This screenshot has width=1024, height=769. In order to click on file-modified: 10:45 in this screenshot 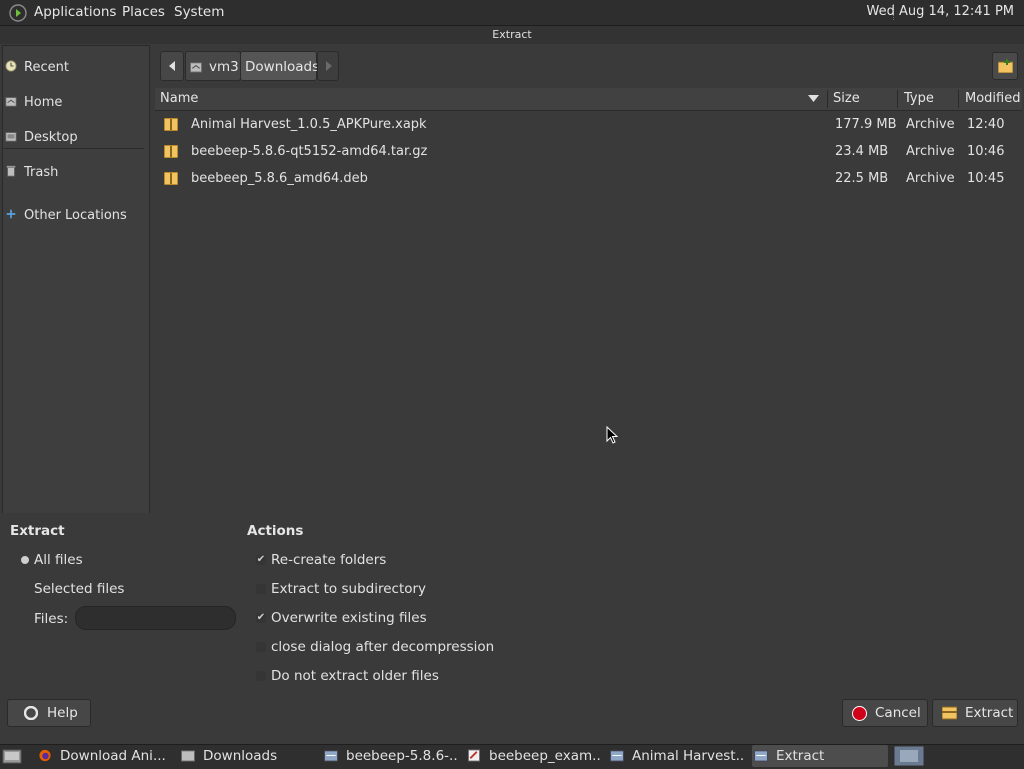, I will do `click(986, 178)`.